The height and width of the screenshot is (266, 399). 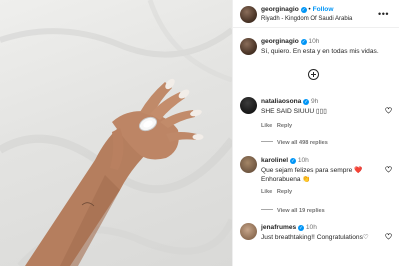 What do you see at coordinates (328, 228) in the screenshot?
I see `comment-header: jenafrumes ✓ 10h` at bounding box center [328, 228].